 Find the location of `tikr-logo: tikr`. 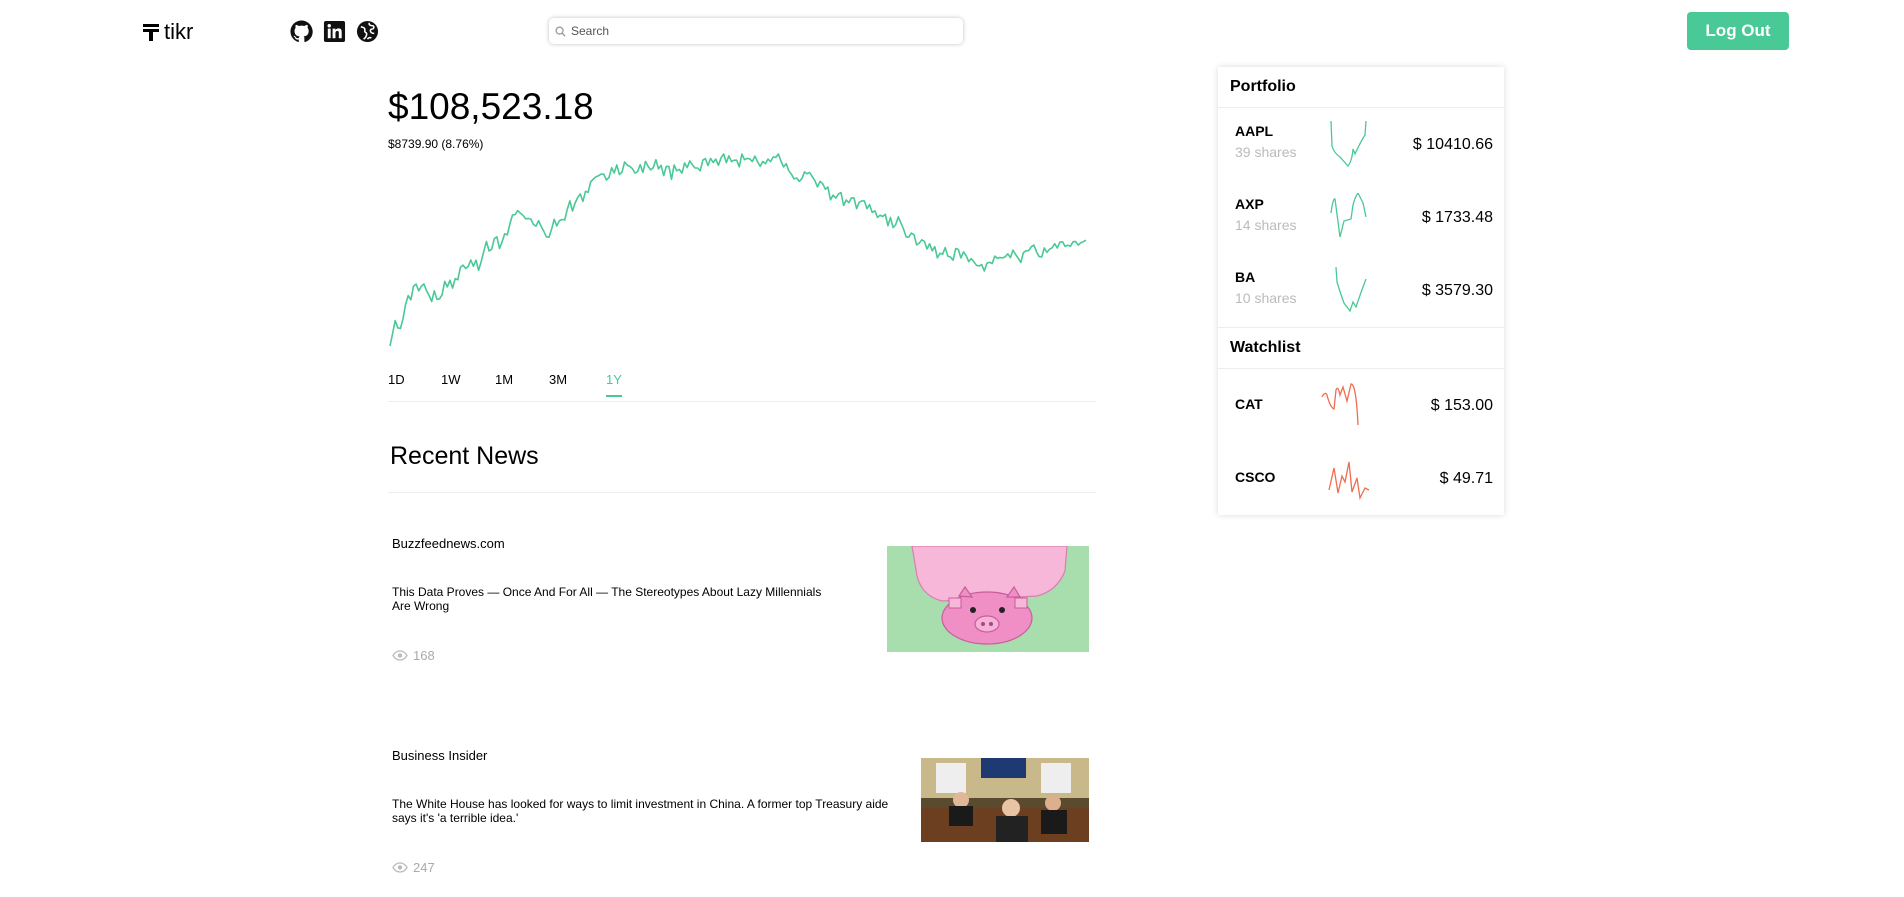

tikr-logo: tikr is located at coordinates (168, 32).